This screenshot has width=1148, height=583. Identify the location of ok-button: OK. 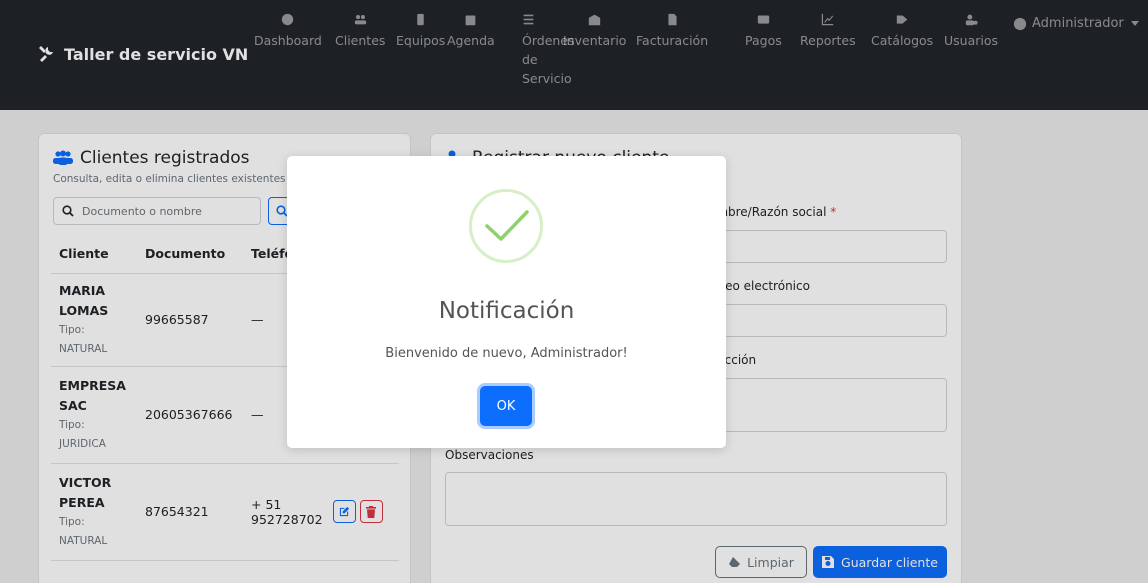
(506, 406).